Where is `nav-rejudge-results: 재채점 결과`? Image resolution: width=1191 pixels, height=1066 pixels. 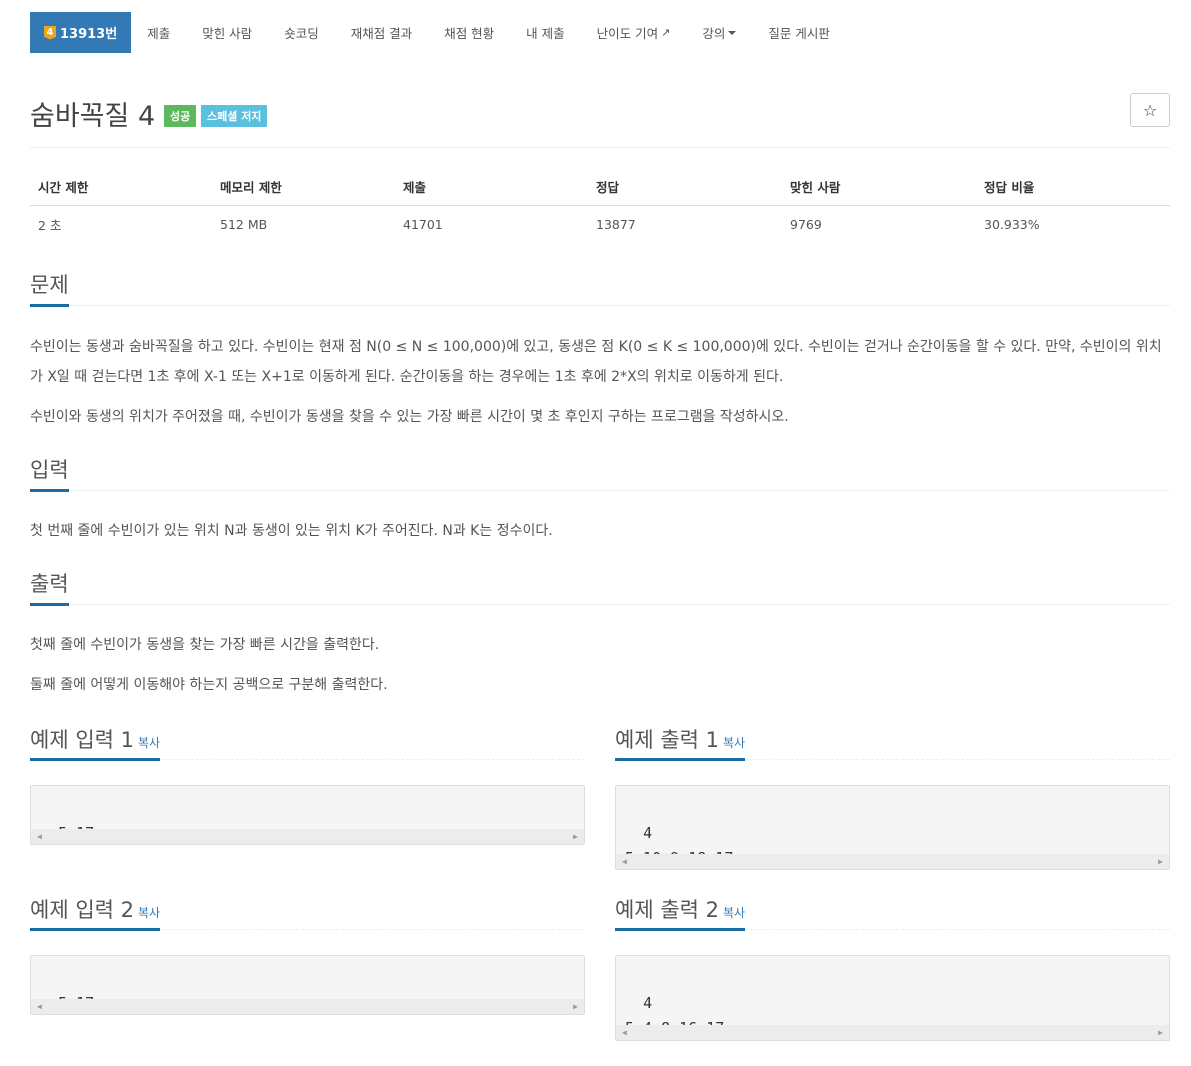 nav-rejudge-results: 재채점 결과 is located at coordinates (381, 32).